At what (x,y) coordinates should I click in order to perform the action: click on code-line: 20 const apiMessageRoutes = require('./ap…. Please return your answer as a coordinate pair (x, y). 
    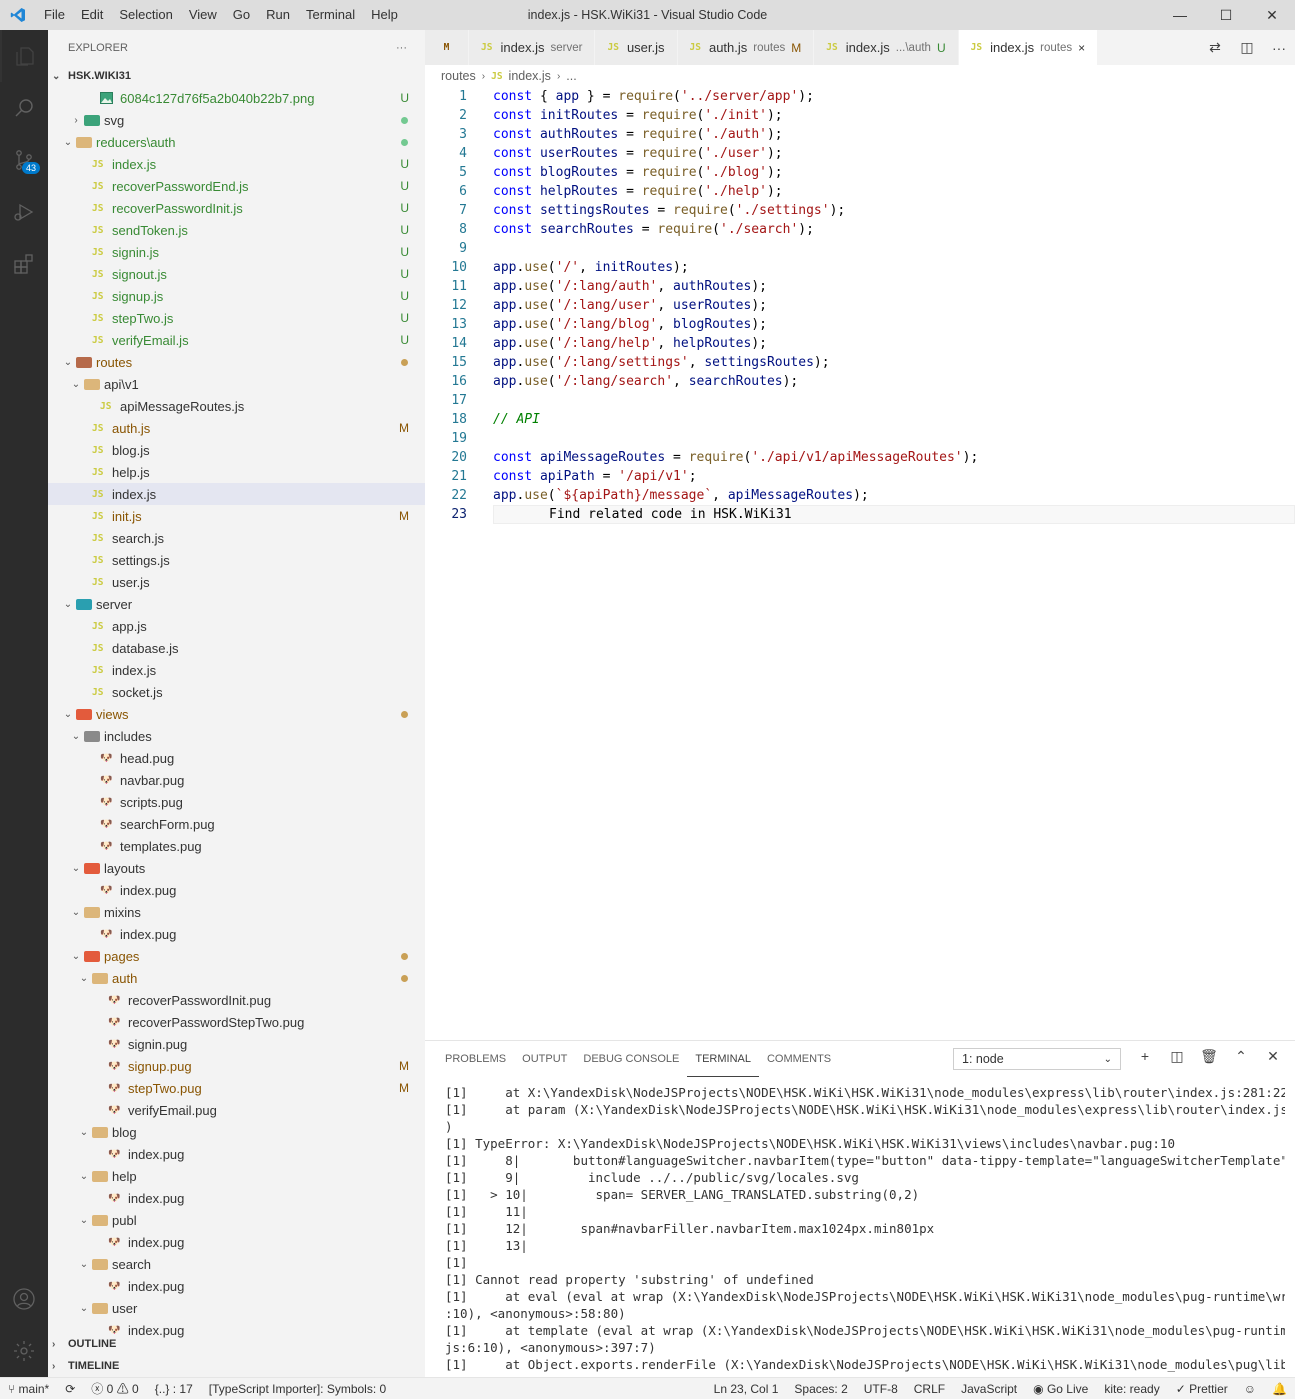
    Looking at the image, I should click on (860, 457).